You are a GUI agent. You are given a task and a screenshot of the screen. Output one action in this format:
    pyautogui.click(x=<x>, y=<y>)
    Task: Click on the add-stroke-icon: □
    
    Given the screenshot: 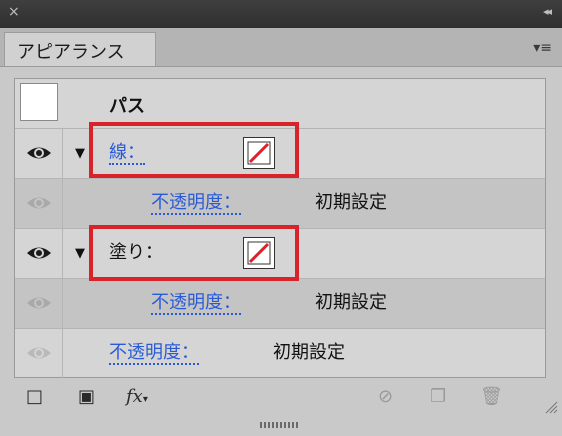 What is the action you would take?
    pyautogui.click(x=34, y=396)
    